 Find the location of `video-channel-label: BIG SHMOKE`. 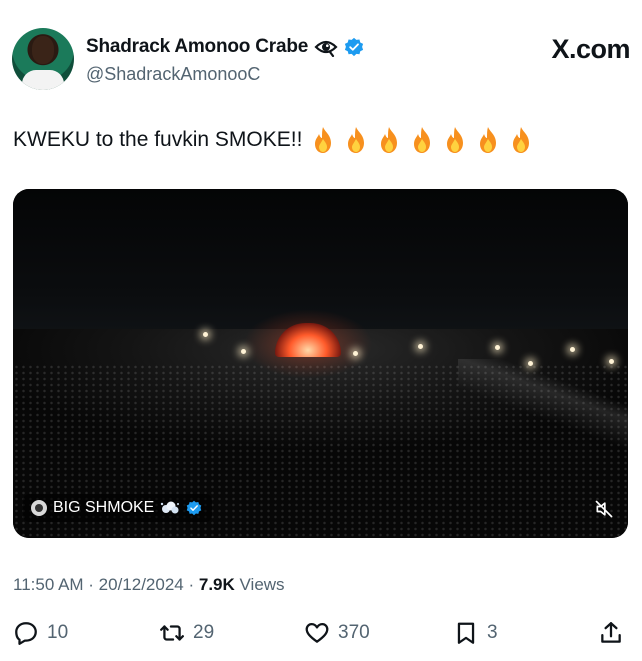

video-channel-label: BIG SHMOKE is located at coordinates (118, 508).